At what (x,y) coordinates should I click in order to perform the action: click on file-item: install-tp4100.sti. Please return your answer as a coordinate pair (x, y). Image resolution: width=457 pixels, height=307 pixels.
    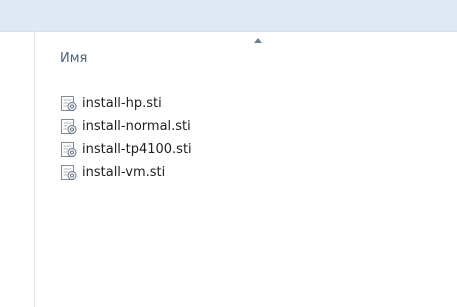
    Looking at the image, I should click on (126, 149).